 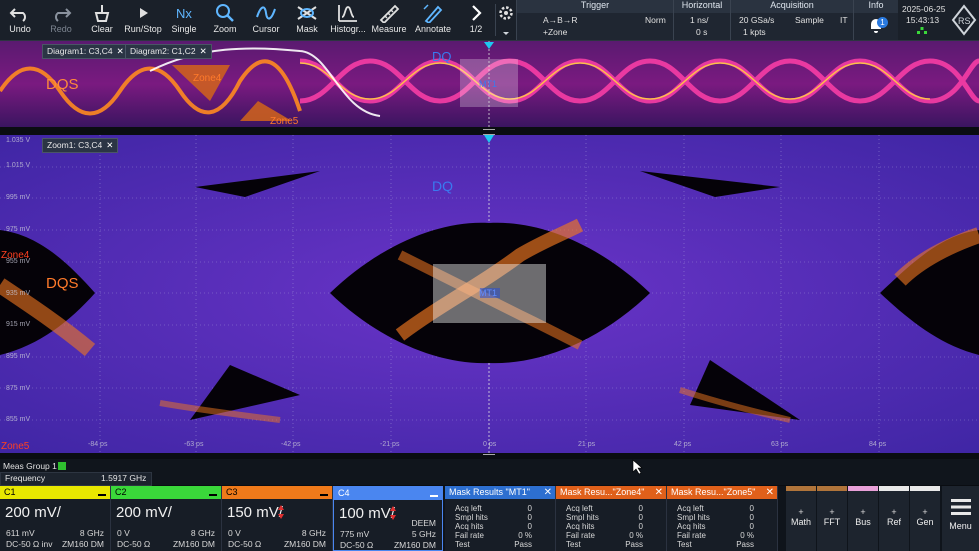 I want to click on tab-diagram2: Diagram2: C1,C2 ✕, so click(x=168, y=51).